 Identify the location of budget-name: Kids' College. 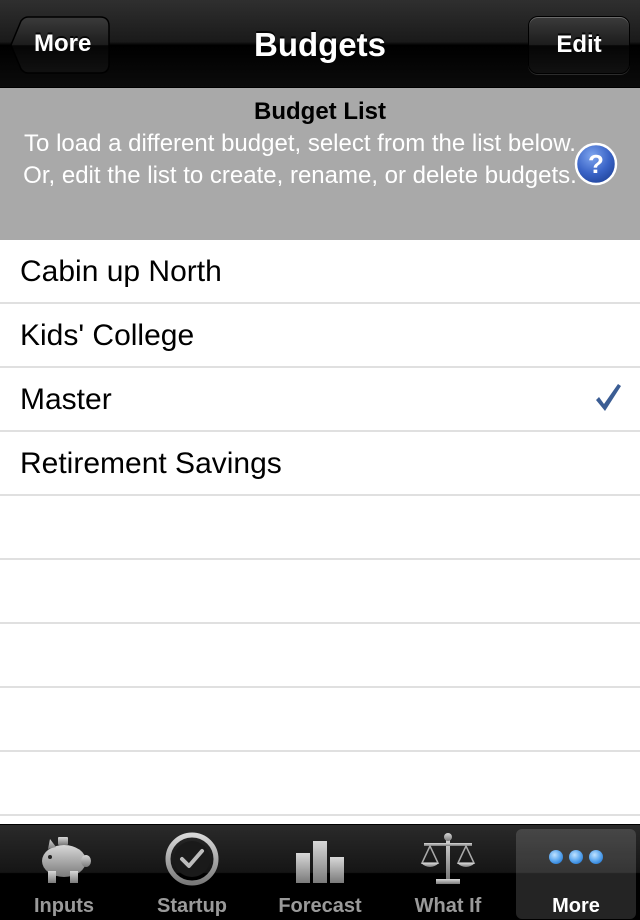
(107, 335).